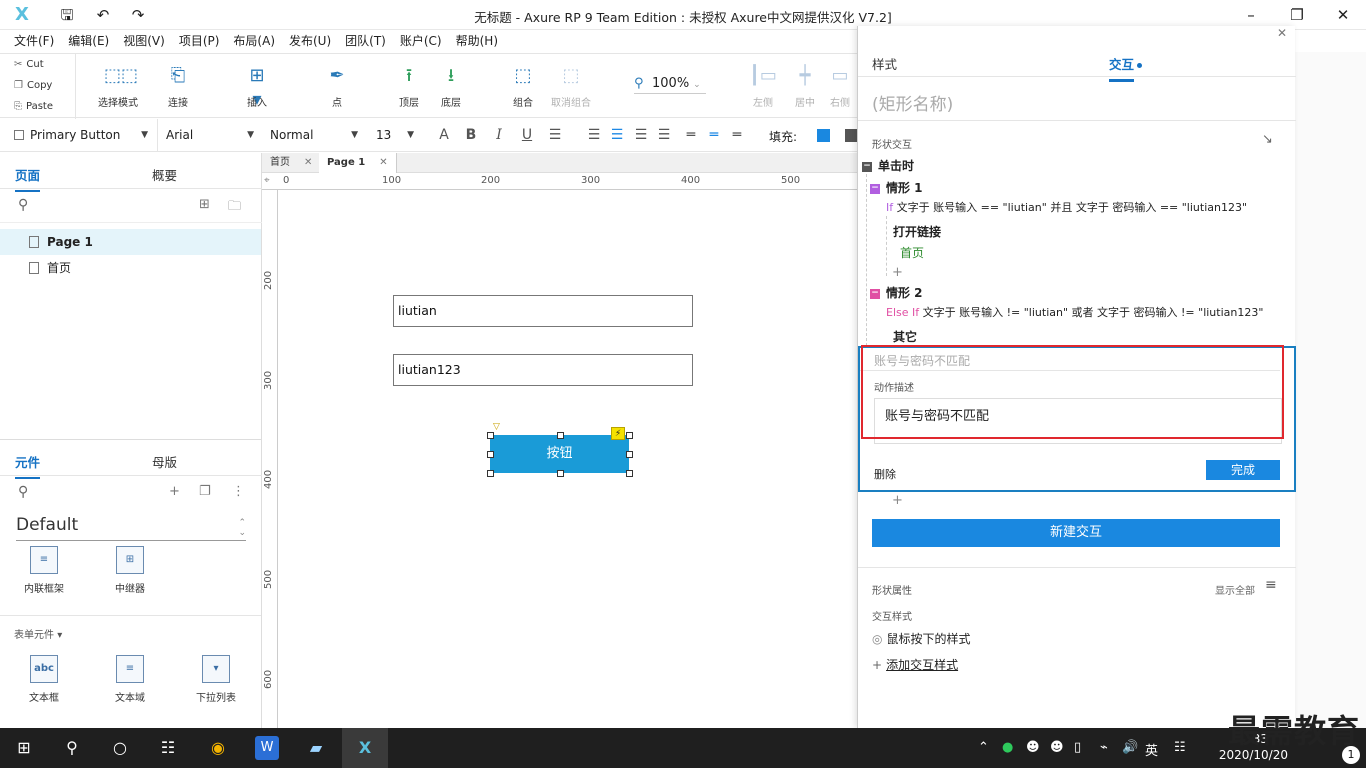 The height and width of the screenshot is (768, 1366). What do you see at coordinates (912, 102) in the screenshot?
I see `shape-name-input: (矩形名称)` at bounding box center [912, 102].